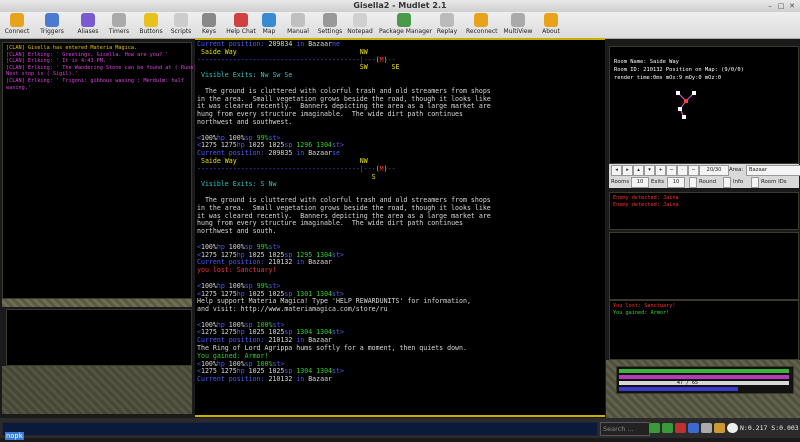 The width and height of the screenshot is (800, 442). I want to click on multiview-icon, so click(518, 20).